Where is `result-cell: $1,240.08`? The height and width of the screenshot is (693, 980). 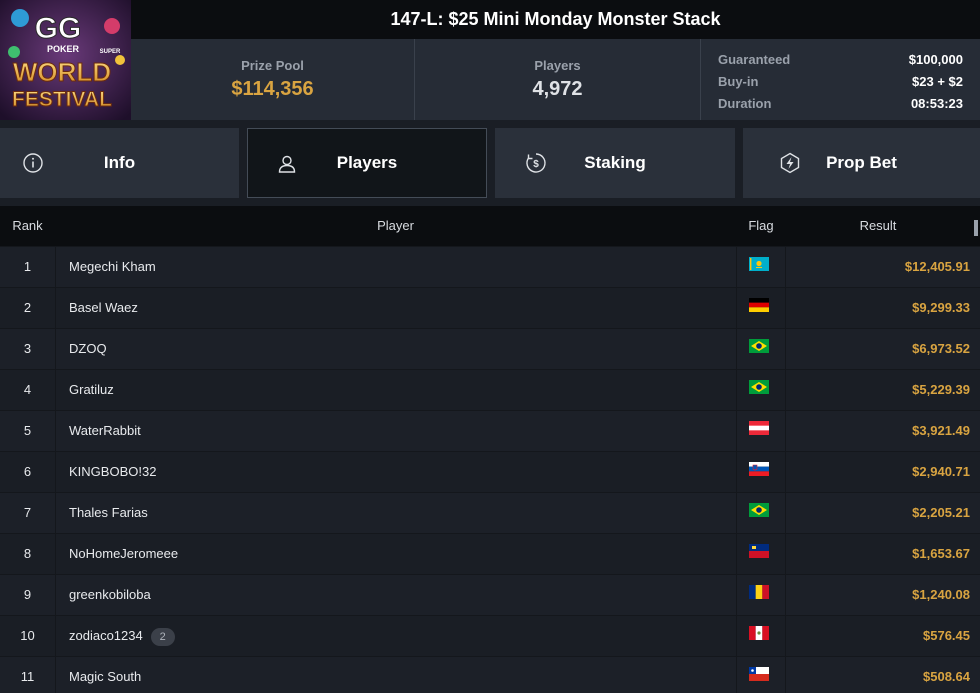
result-cell: $1,240.08 is located at coordinates (941, 594).